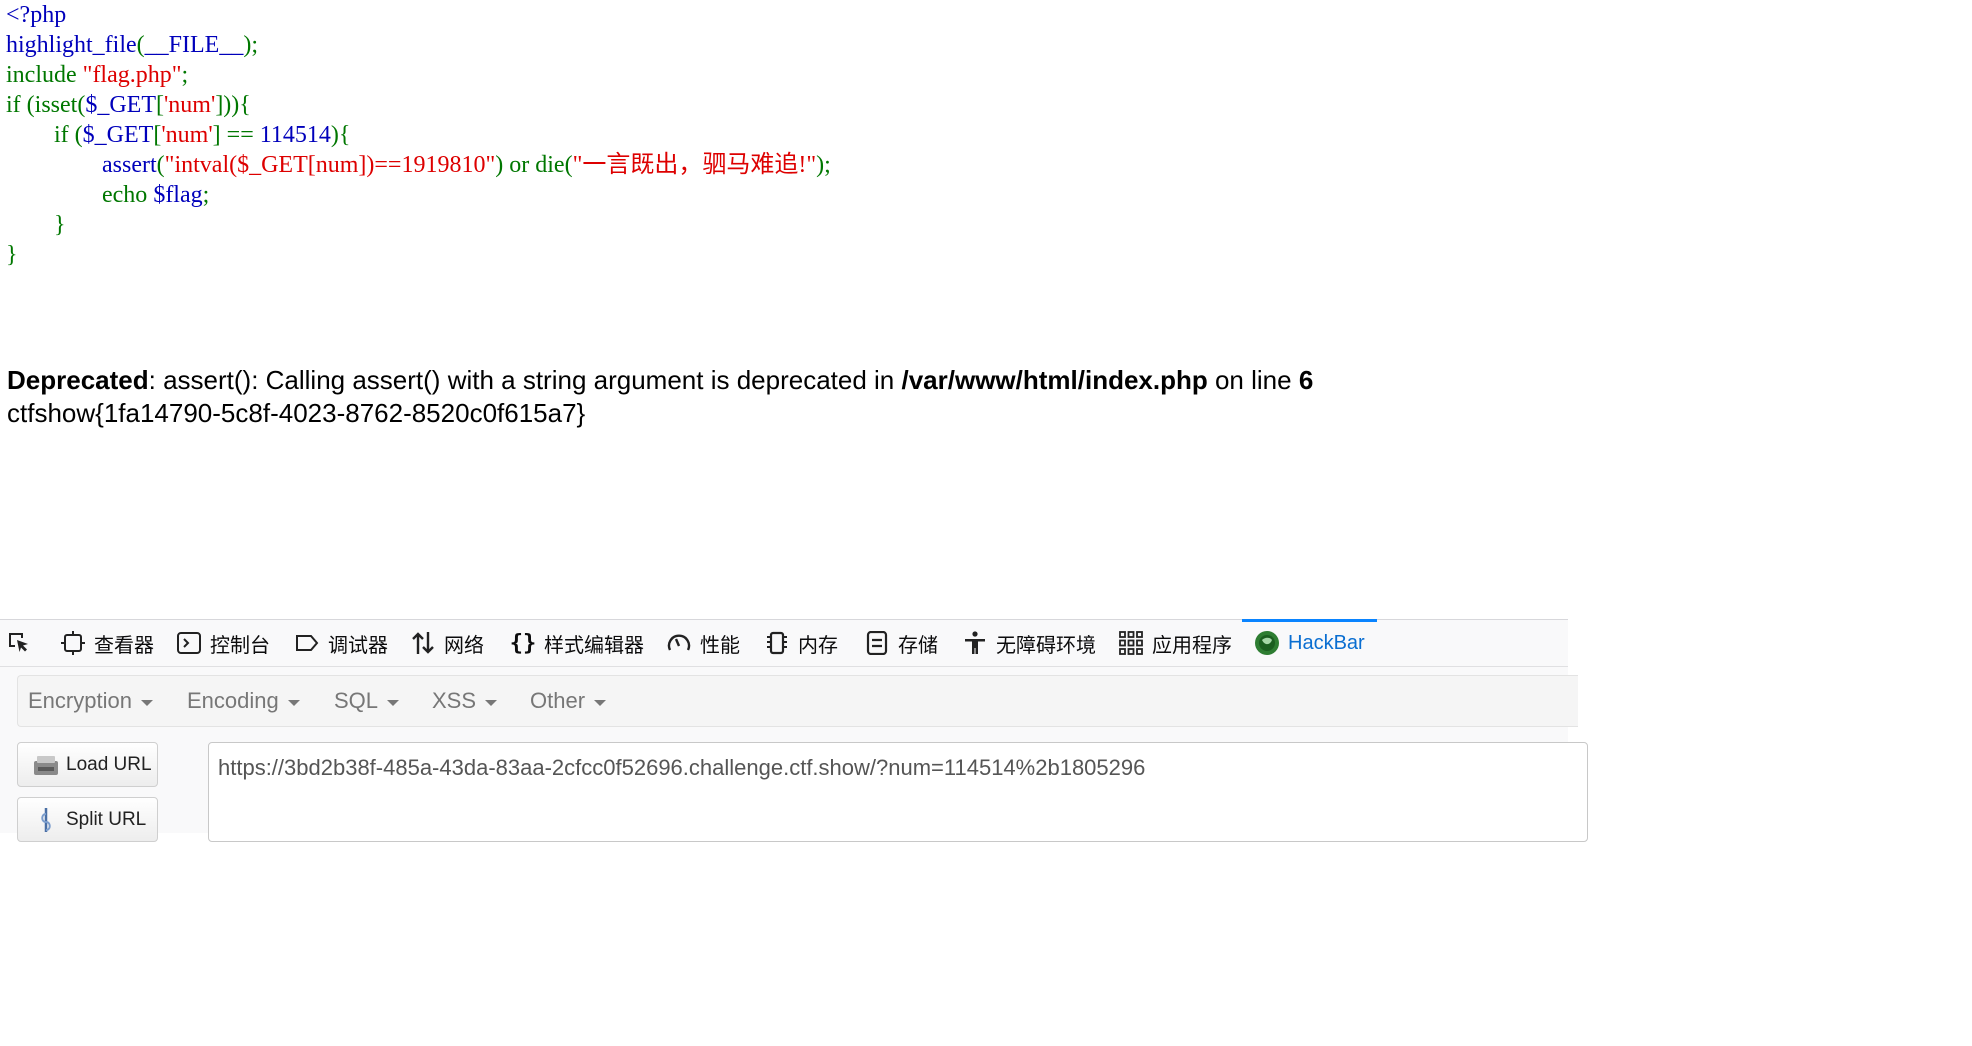  What do you see at coordinates (1192, 645) in the screenshot?
I see `tab-application-label: 应用程序` at bounding box center [1192, 645].